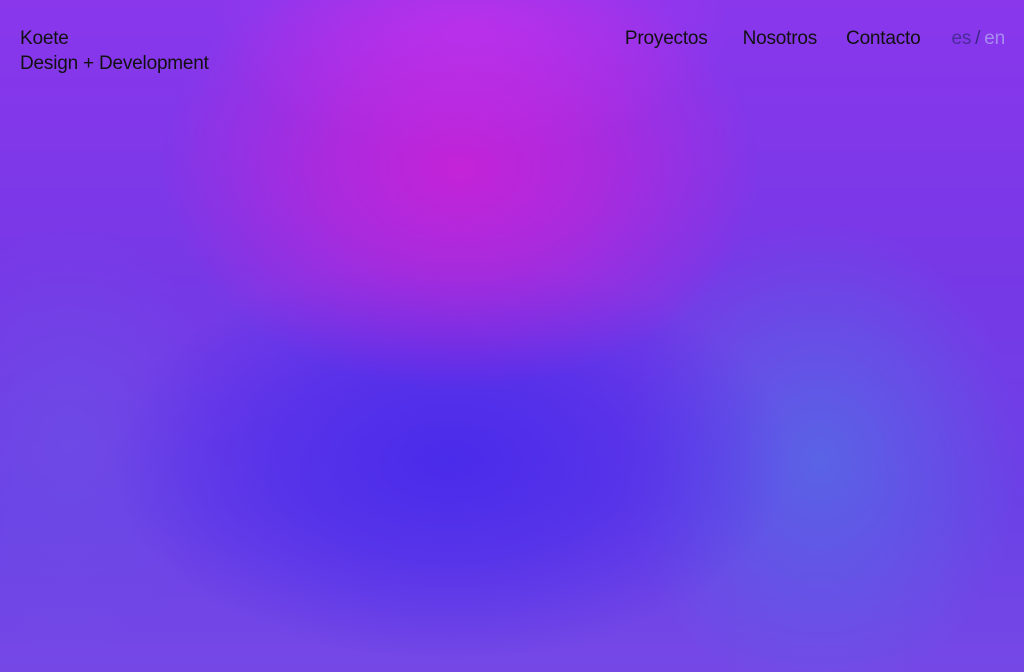 This screenshot has height=672, width=1024. What do you see at coordinates (780, 38) in the screenshot?
I see `nav-item-about: Nosotros` at bounding box center [780, 38].